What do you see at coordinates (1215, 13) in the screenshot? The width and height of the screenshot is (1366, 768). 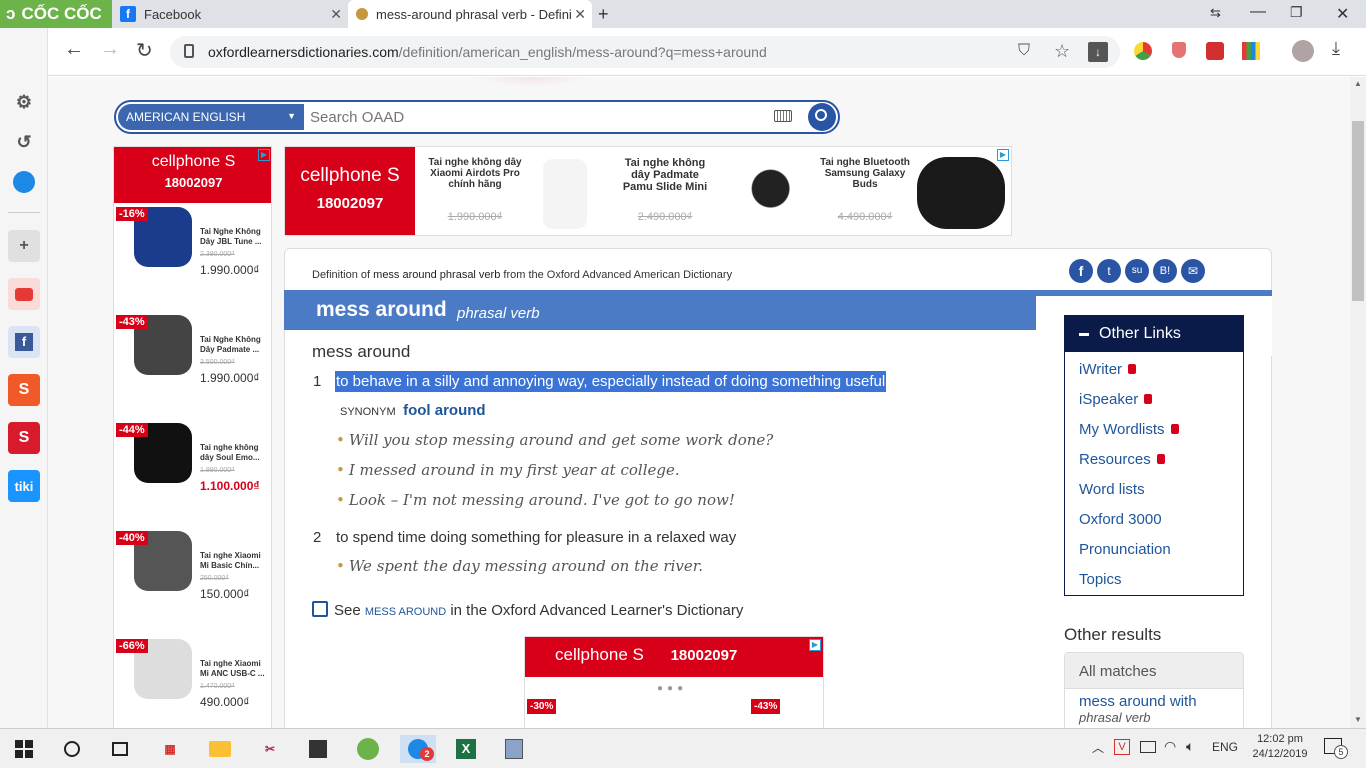 I see `tab-list-icon: ⇆` at bounding box center [1215, 13].